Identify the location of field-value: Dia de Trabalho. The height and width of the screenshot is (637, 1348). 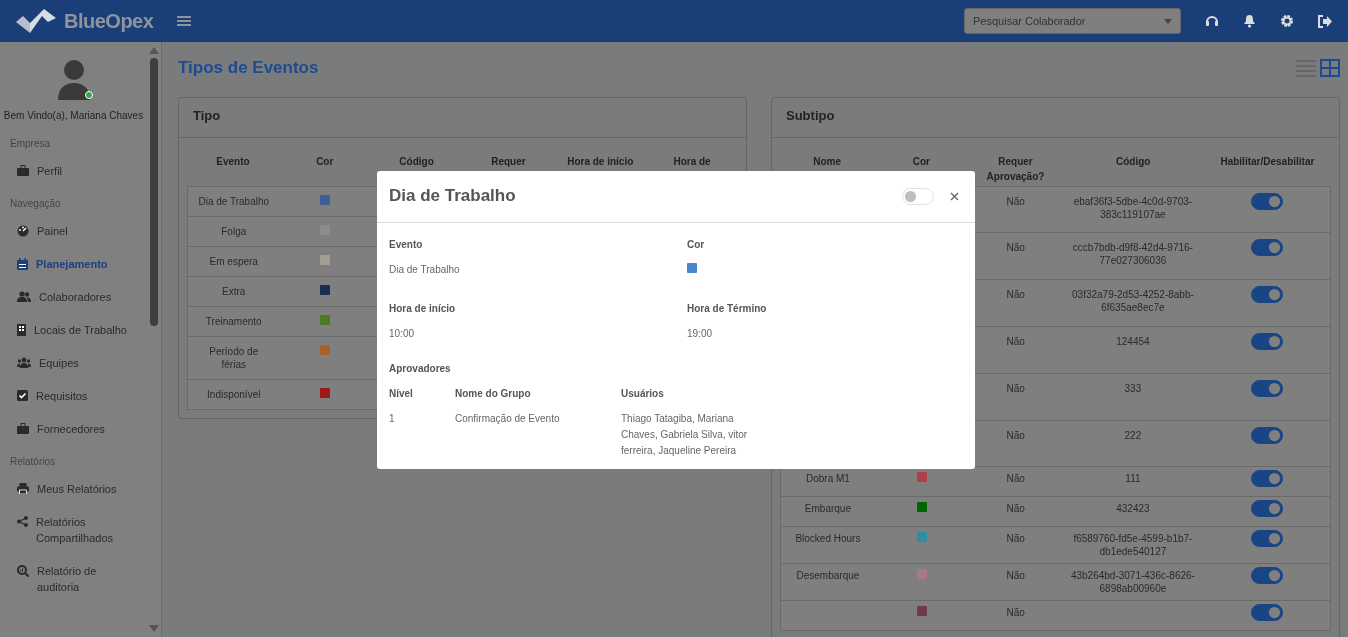
(424, 269).